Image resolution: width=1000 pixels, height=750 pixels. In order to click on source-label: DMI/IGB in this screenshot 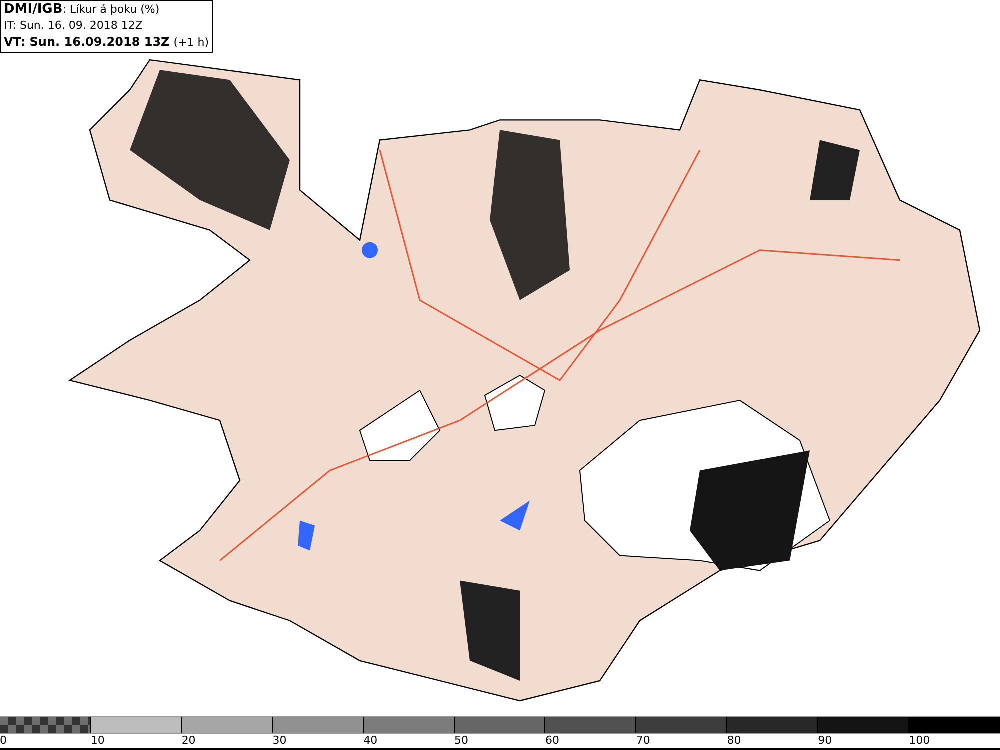, I will do `click(33, 10)`.